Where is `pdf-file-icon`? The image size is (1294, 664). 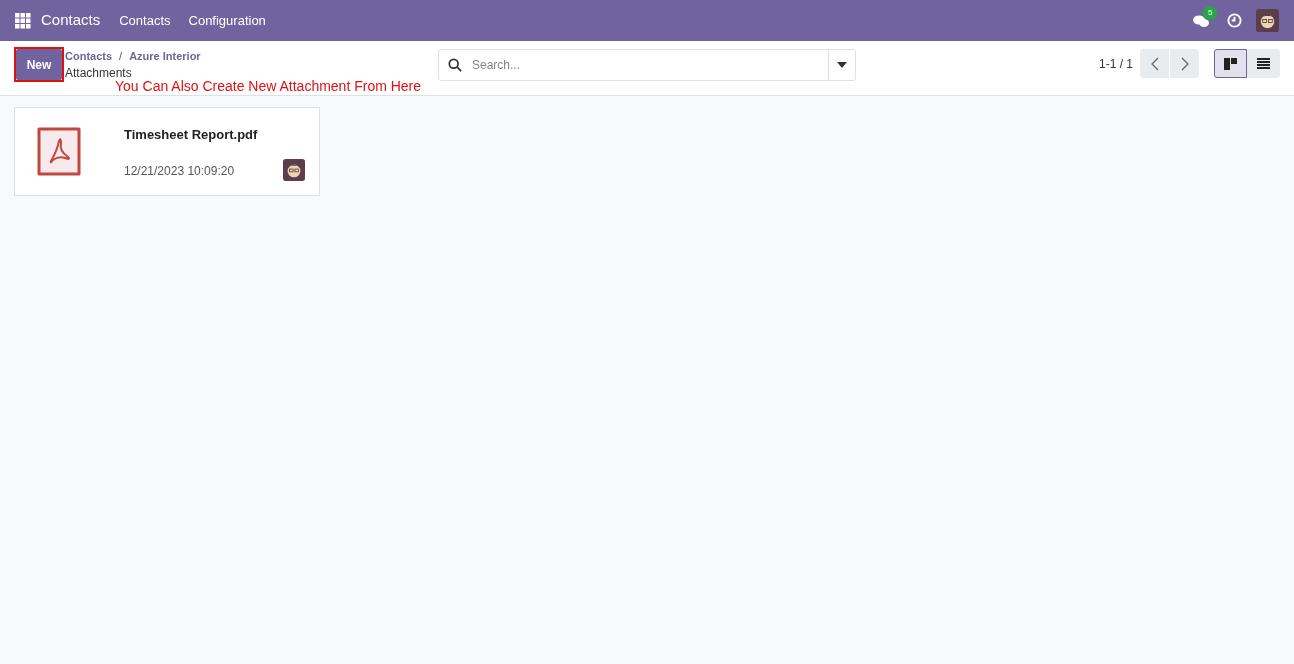
pdf-file-icon is located at coordinates (59, 151).